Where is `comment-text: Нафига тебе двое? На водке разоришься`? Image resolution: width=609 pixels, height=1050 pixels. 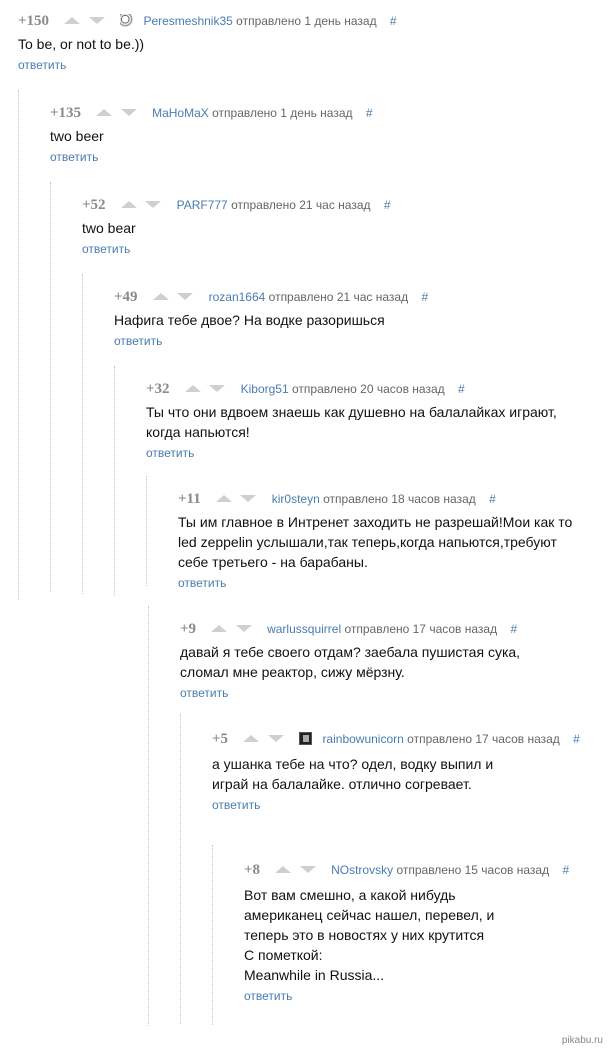
comment-text: Нафига тебе двое? На водке разоришься is located at coordinates (361, 320).